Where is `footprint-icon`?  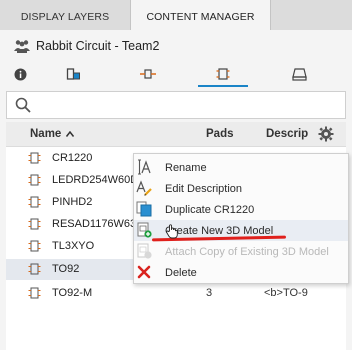 footprint-icon is located at coordinates (148, 74).